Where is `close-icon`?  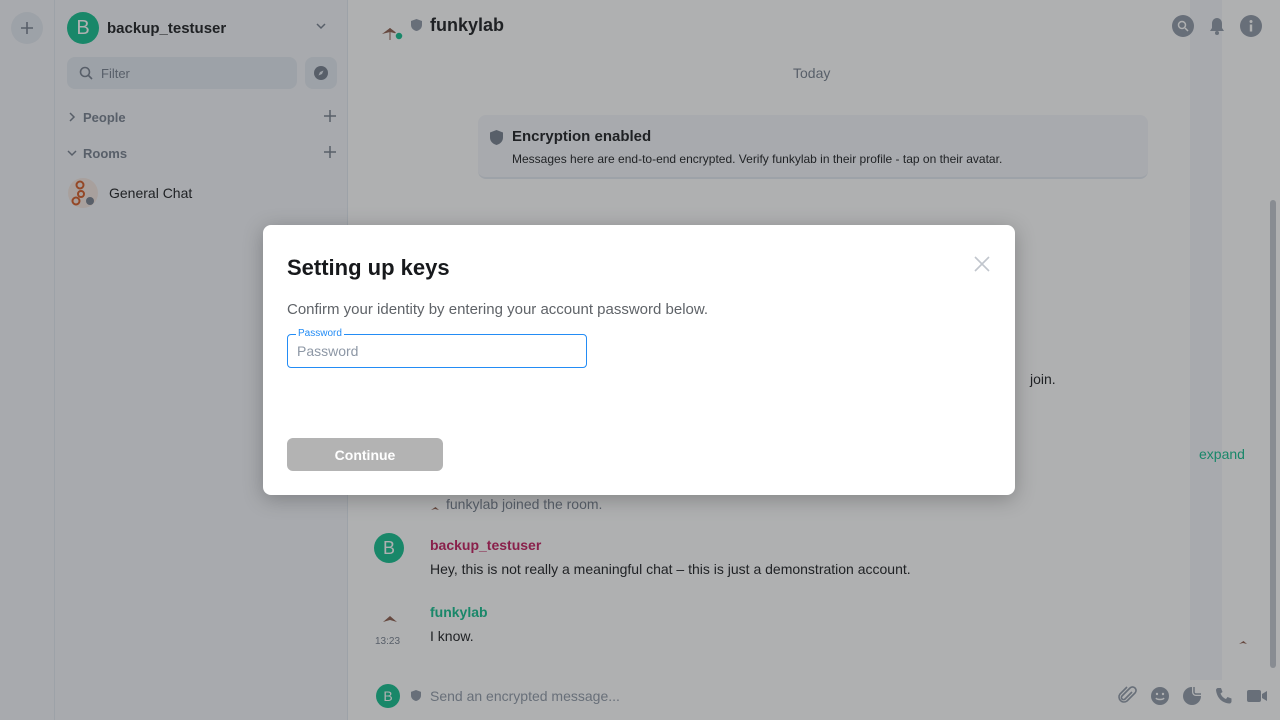
close-icon is located at coordinates (982, 264).